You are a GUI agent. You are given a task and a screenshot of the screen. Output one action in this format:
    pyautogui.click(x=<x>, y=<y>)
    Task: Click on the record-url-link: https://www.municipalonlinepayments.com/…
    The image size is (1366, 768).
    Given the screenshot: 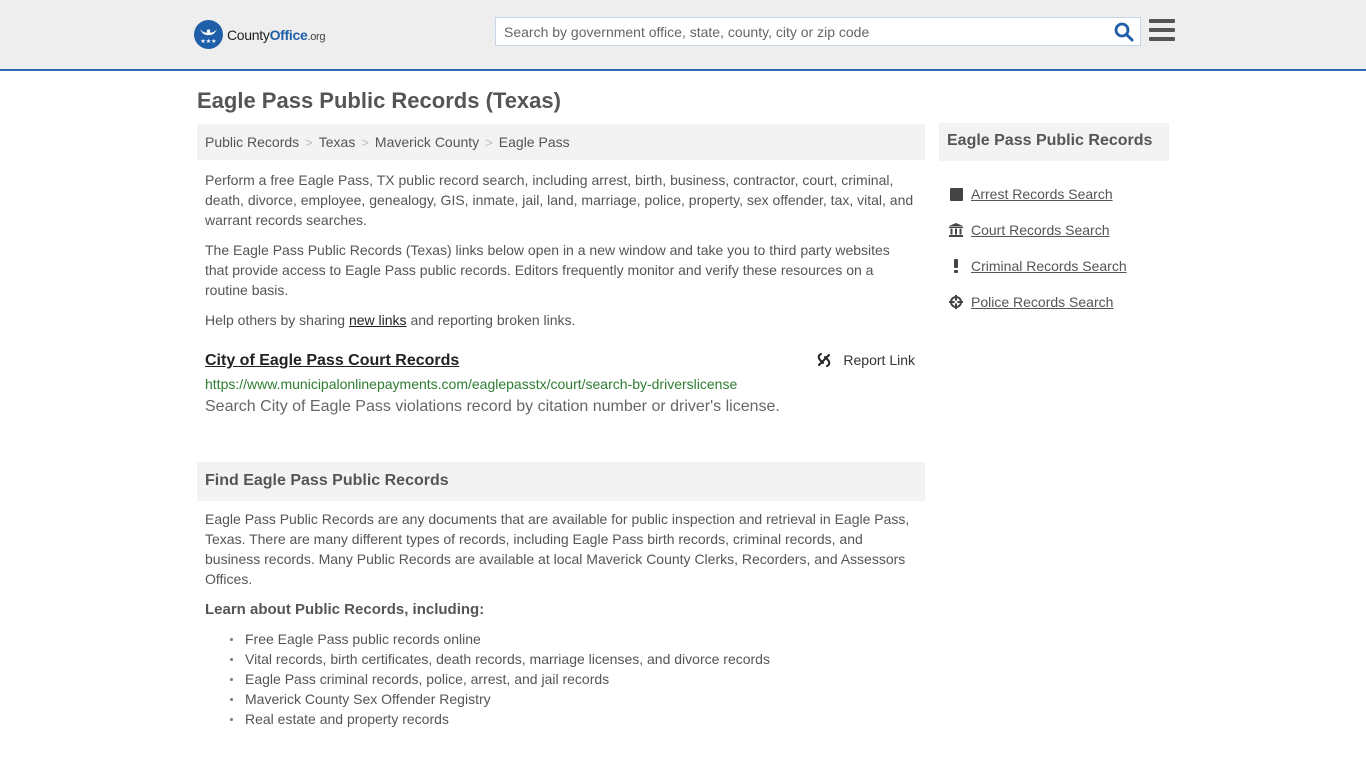 What is the action you would take?
    pyautogui.click(x=561, y=384)
    